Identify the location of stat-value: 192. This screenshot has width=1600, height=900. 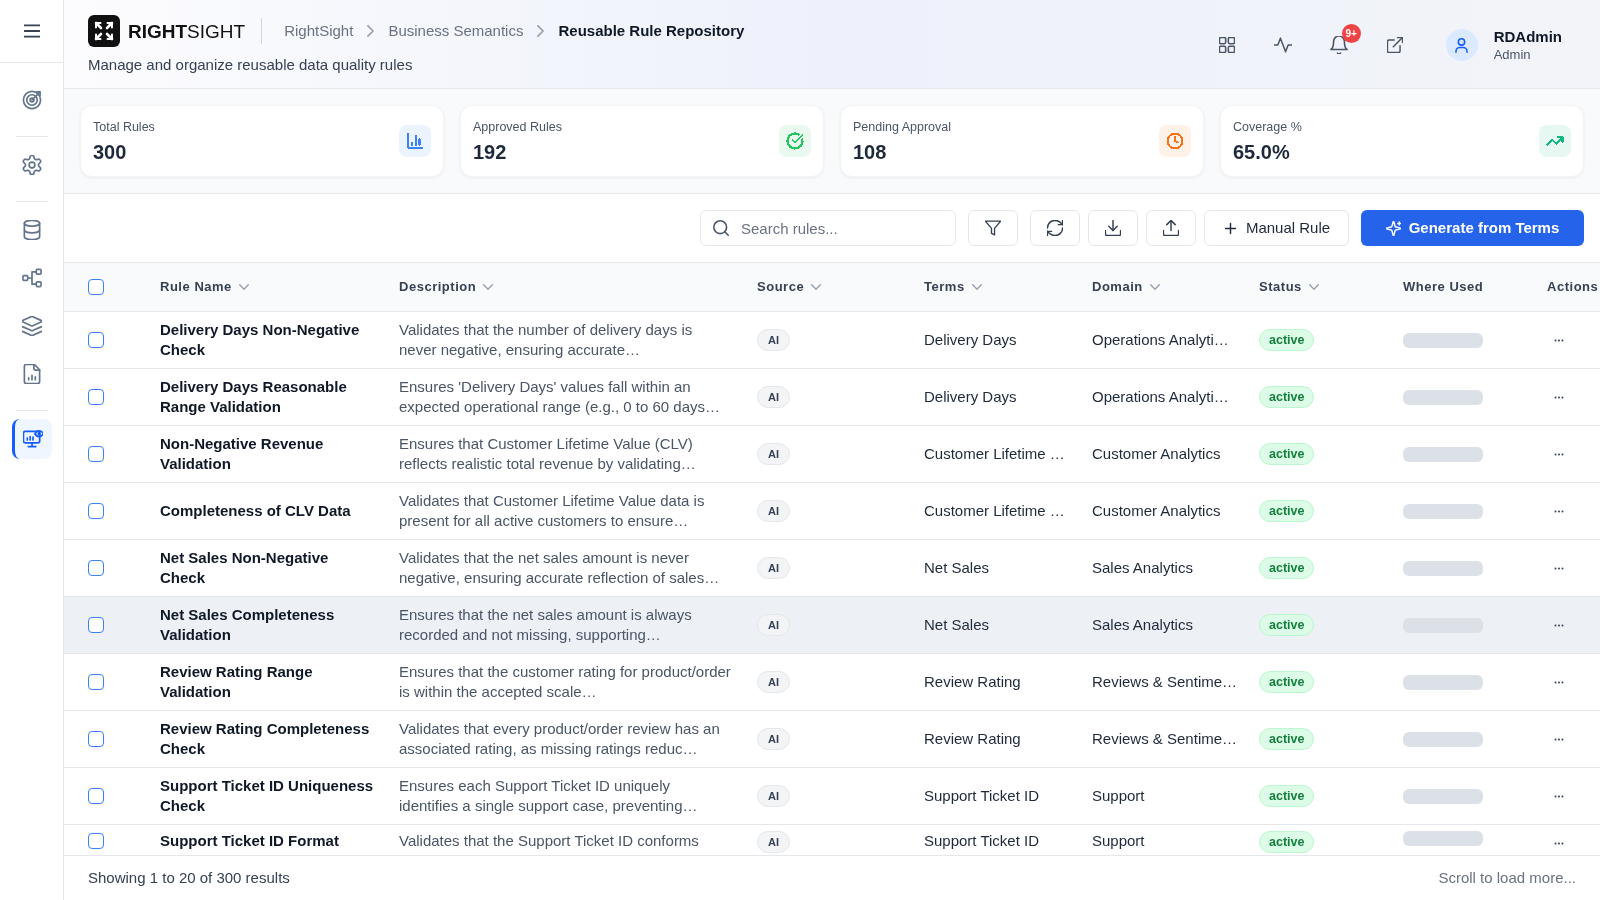
(490, 151).